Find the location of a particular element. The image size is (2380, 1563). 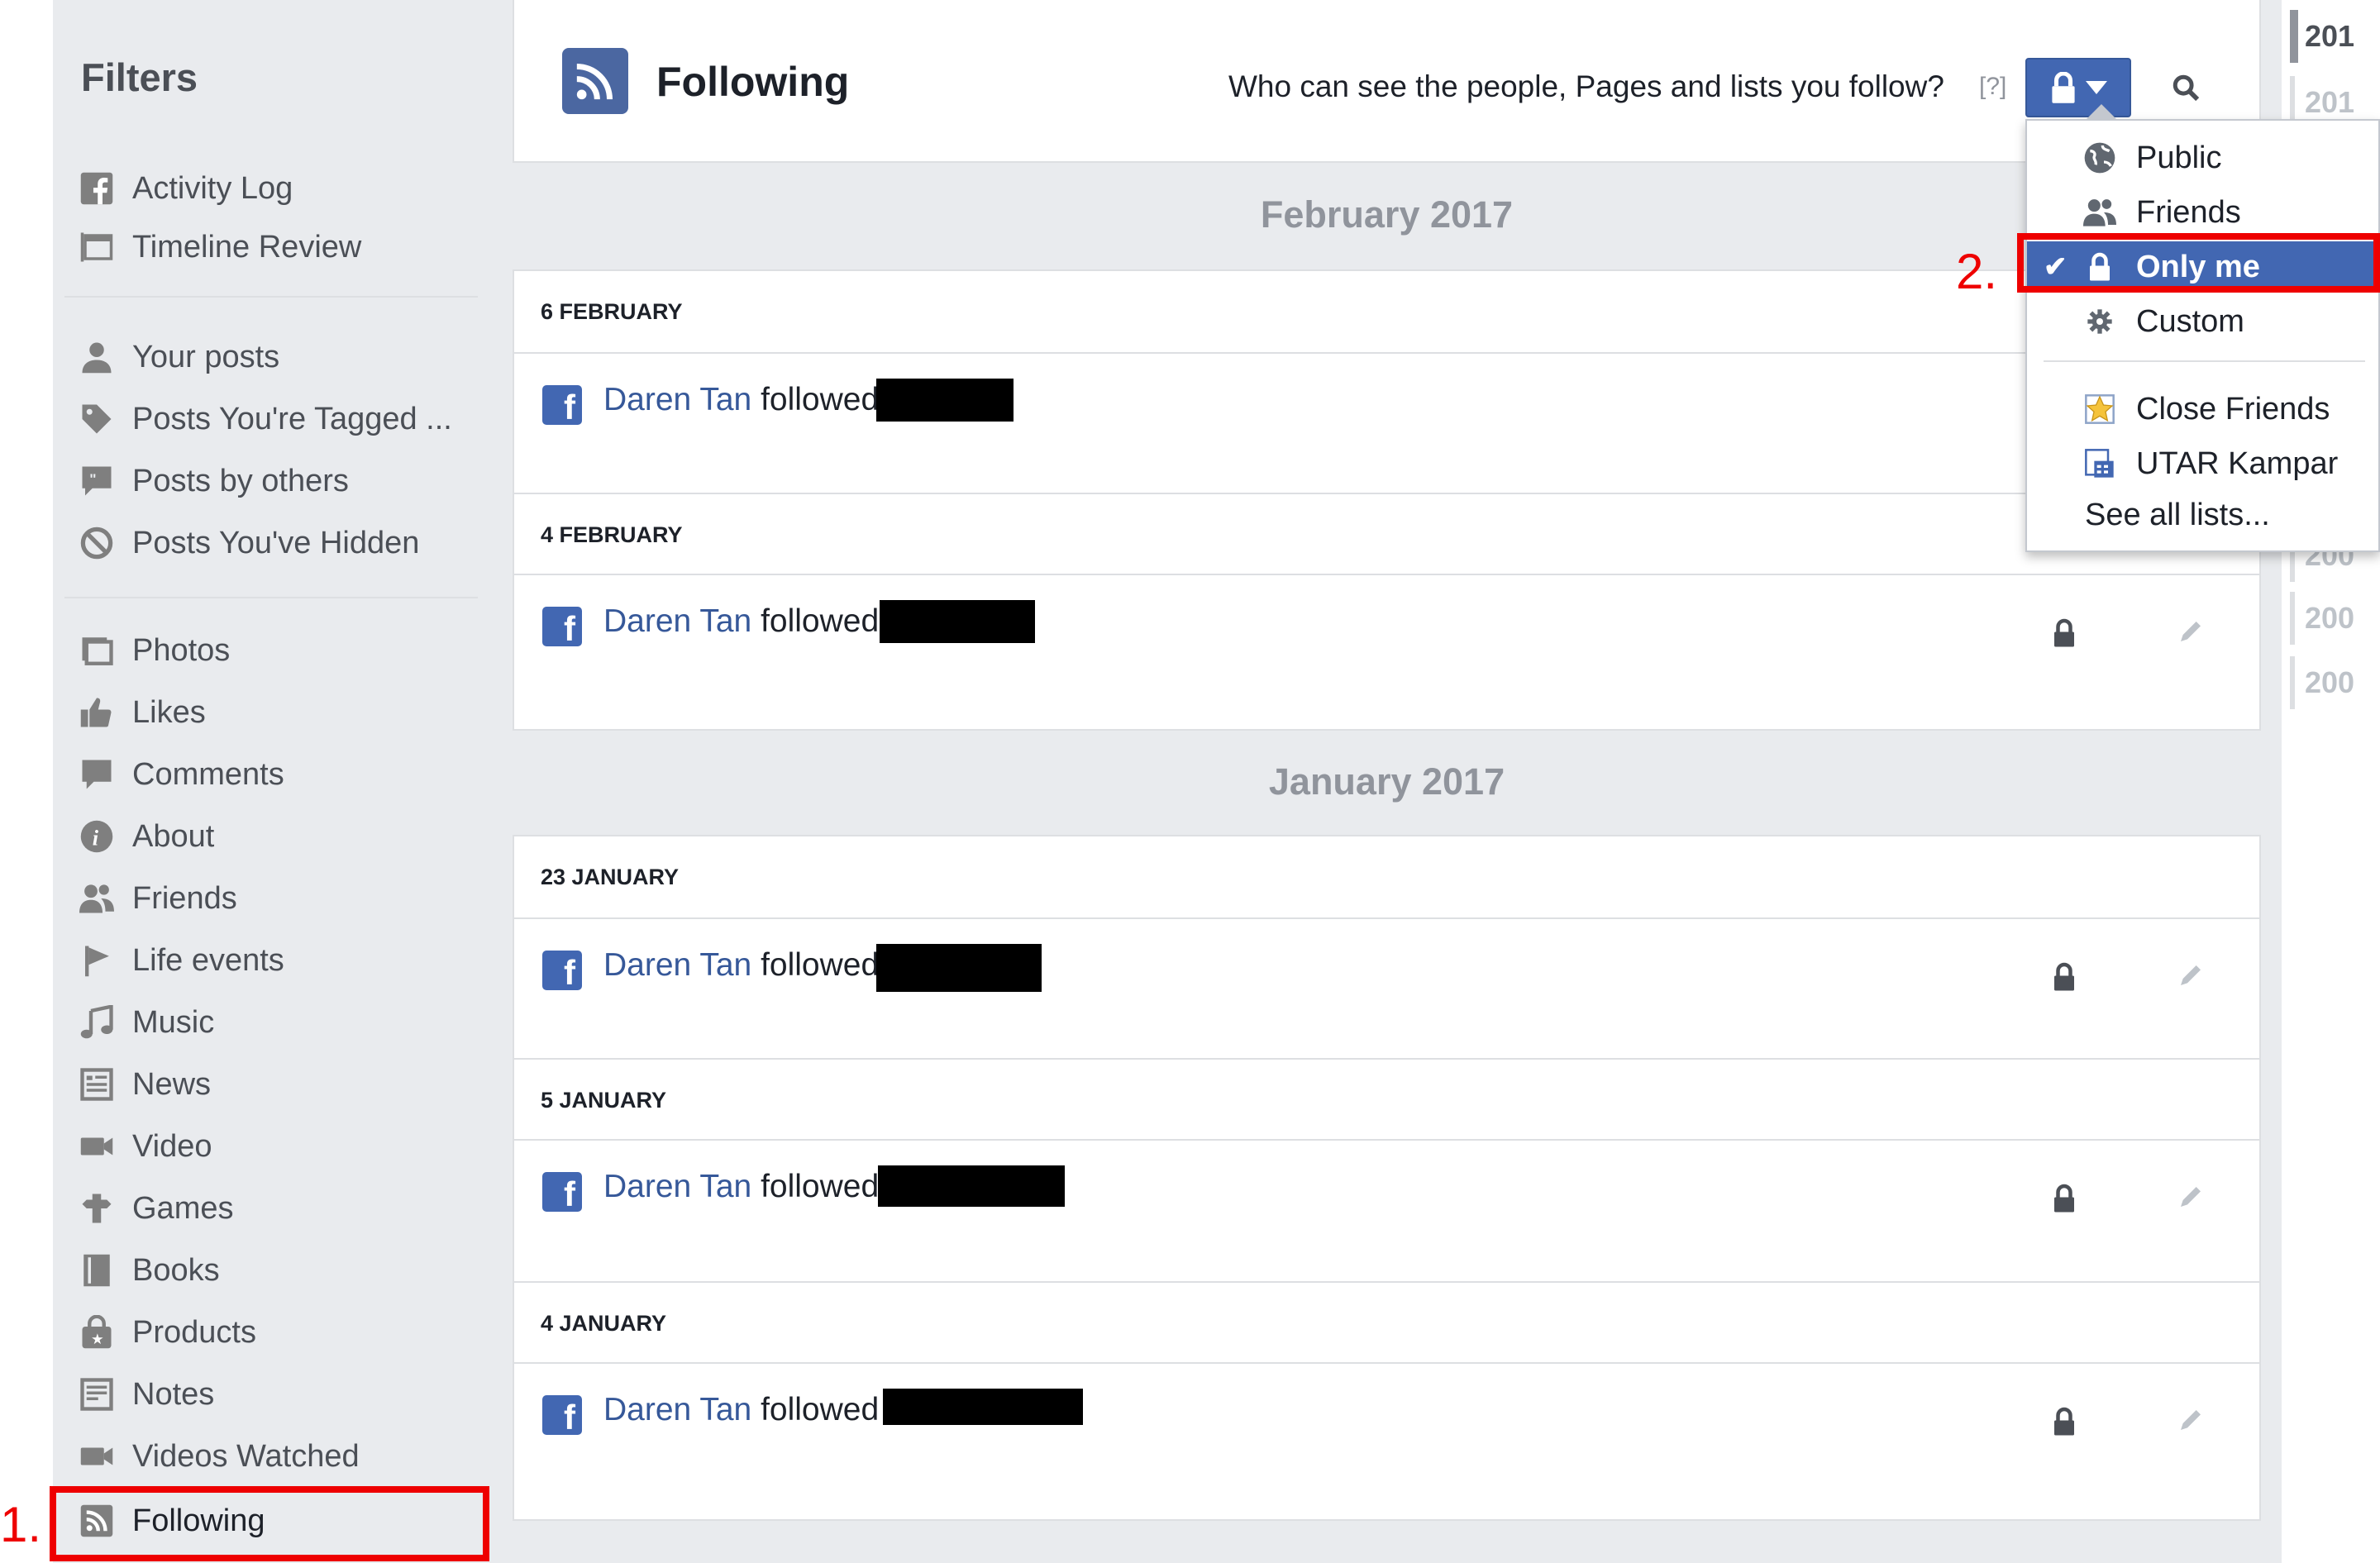

sidebar-item-posts-by-others: " Posts by others is located at coordinates (213, 481).